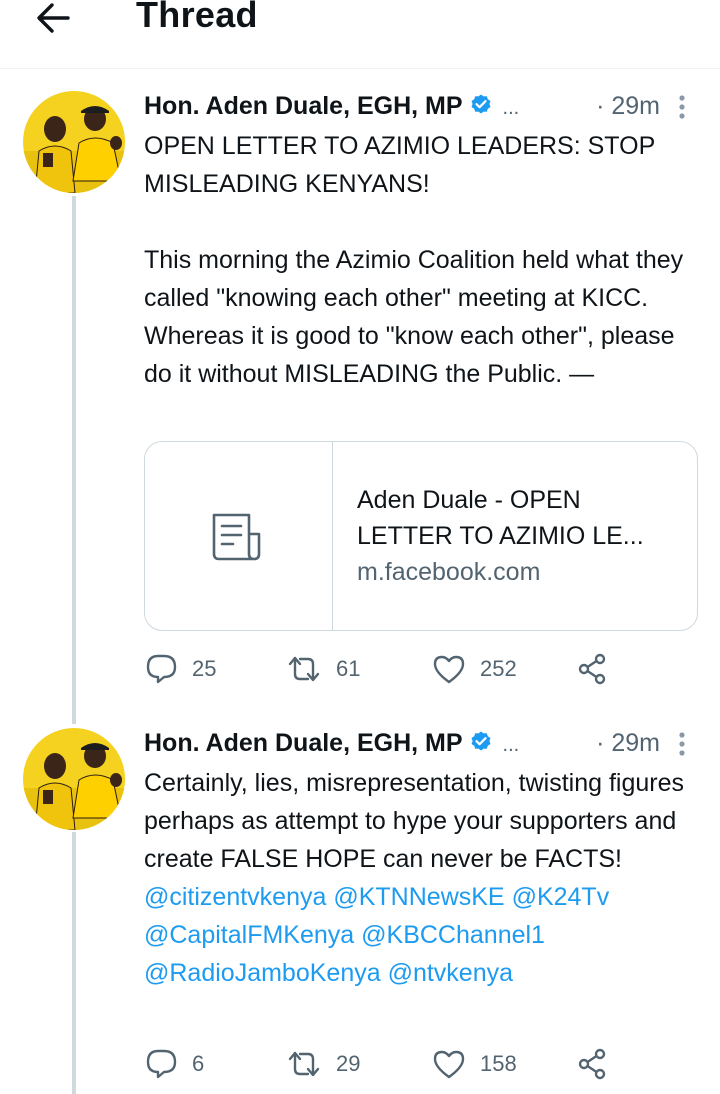 The image size is (720, 1094). Describe the element at coordinates (235, 897) in the screenshot. I see `mention-link: @citizentvkenya` at that location.